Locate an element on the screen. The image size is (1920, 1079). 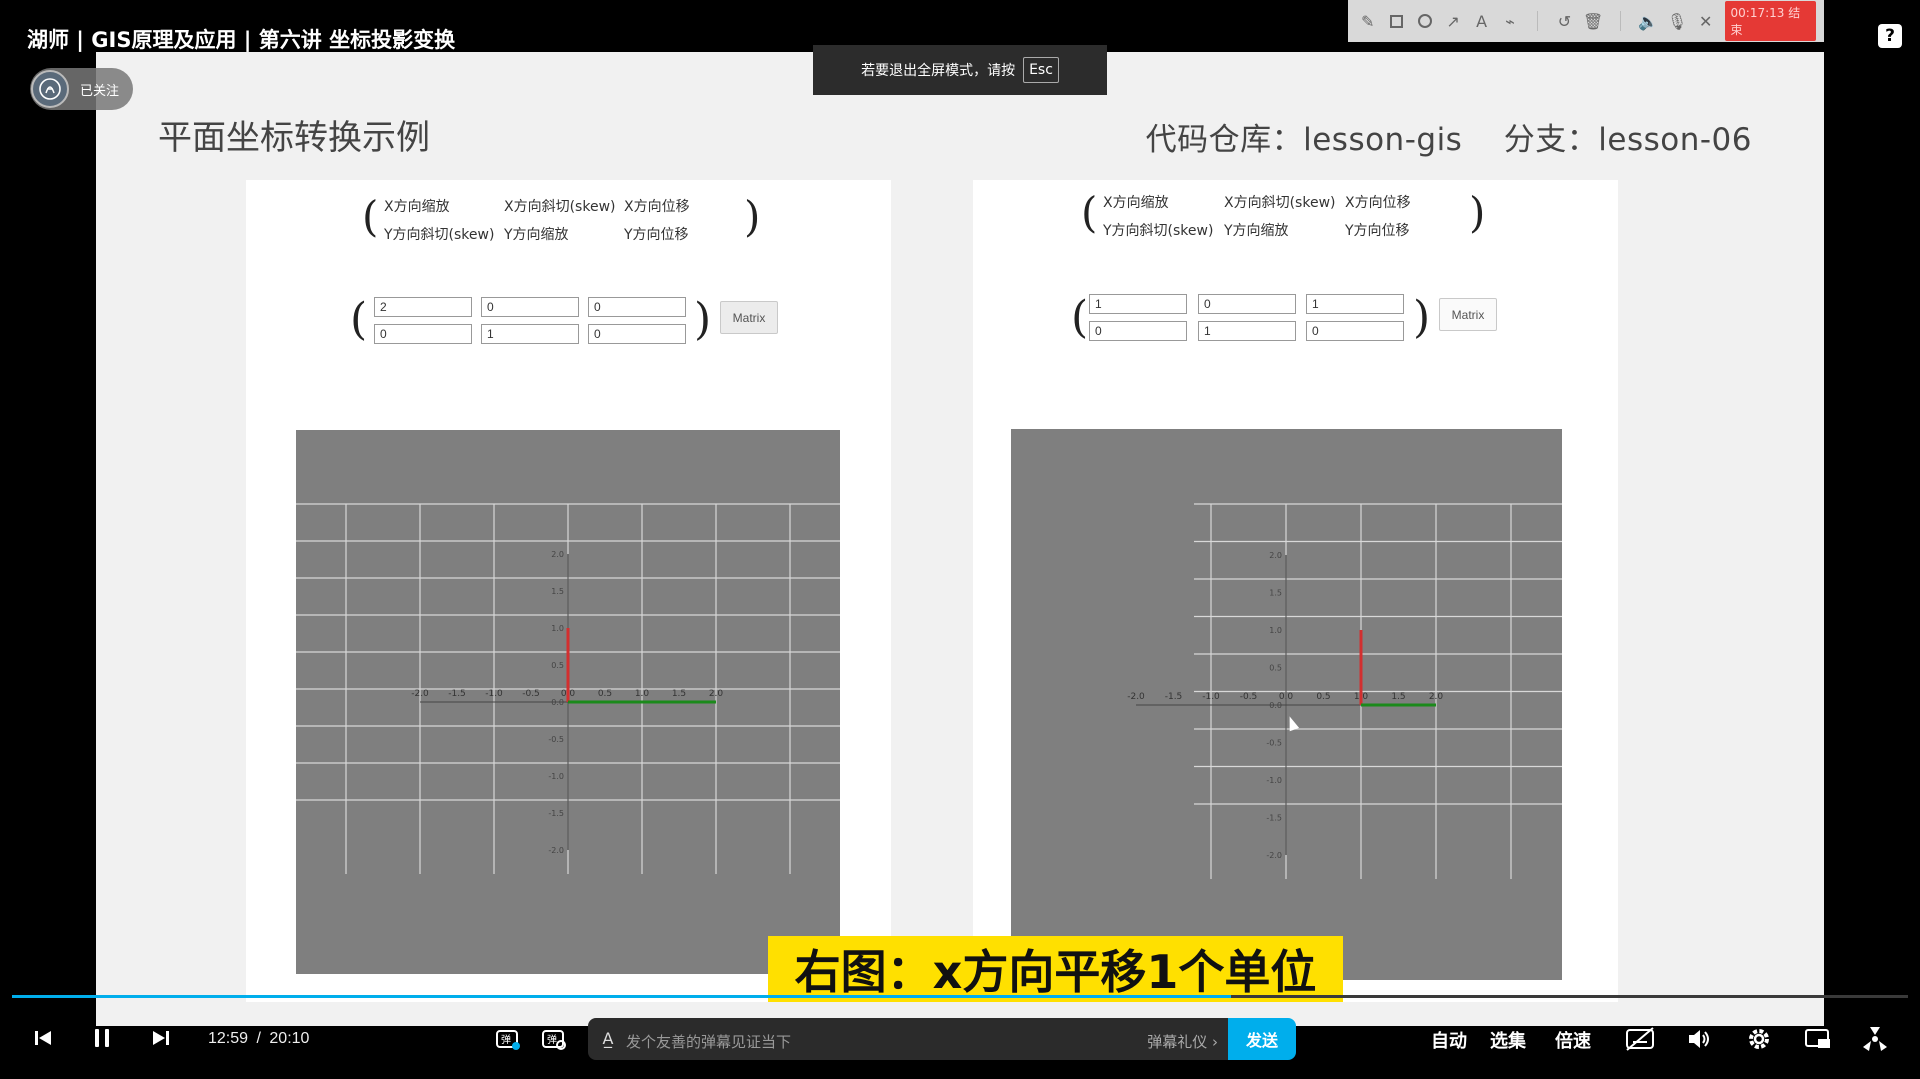
esc-key-badge: Esc is located at coordinates (1041, 70).